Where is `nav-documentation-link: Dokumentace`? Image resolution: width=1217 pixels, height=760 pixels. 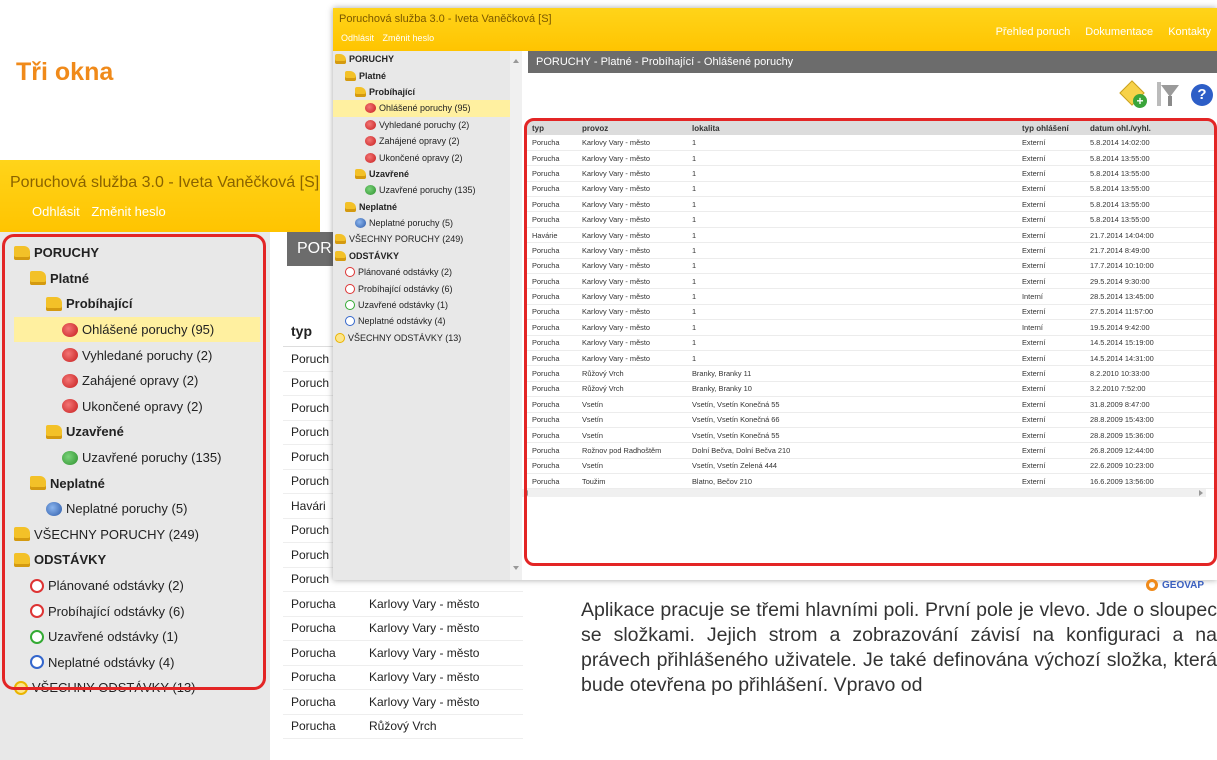 nav-documentation-link: Dokumentace is located at coordinates (1119, 32).